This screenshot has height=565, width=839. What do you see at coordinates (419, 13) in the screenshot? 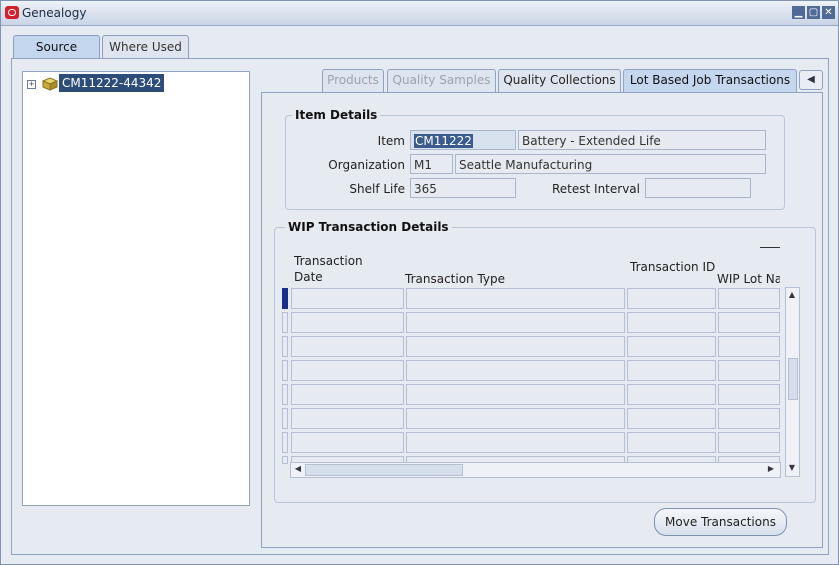
I see `title-bar: Genealogy ▁ ▢ ✕` at bounding box center [419, 13].